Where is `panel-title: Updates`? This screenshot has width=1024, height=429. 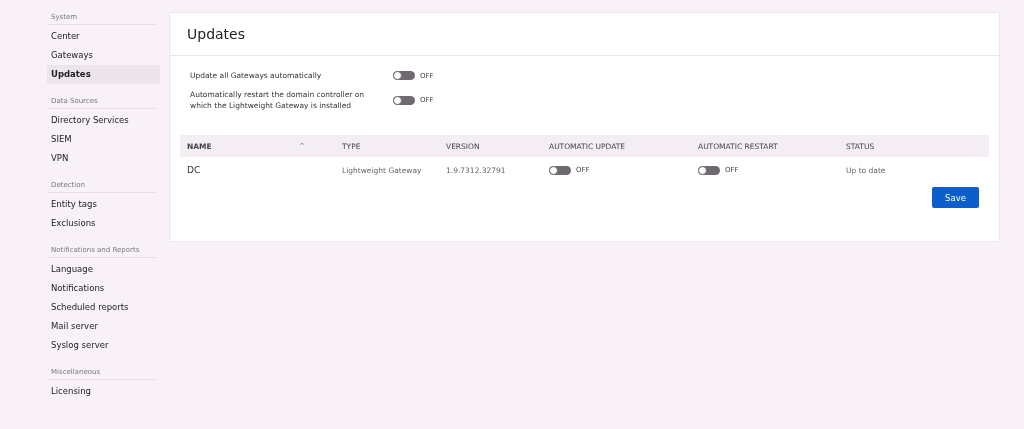 panel-title: Updates is located at coordinates (584, 34).